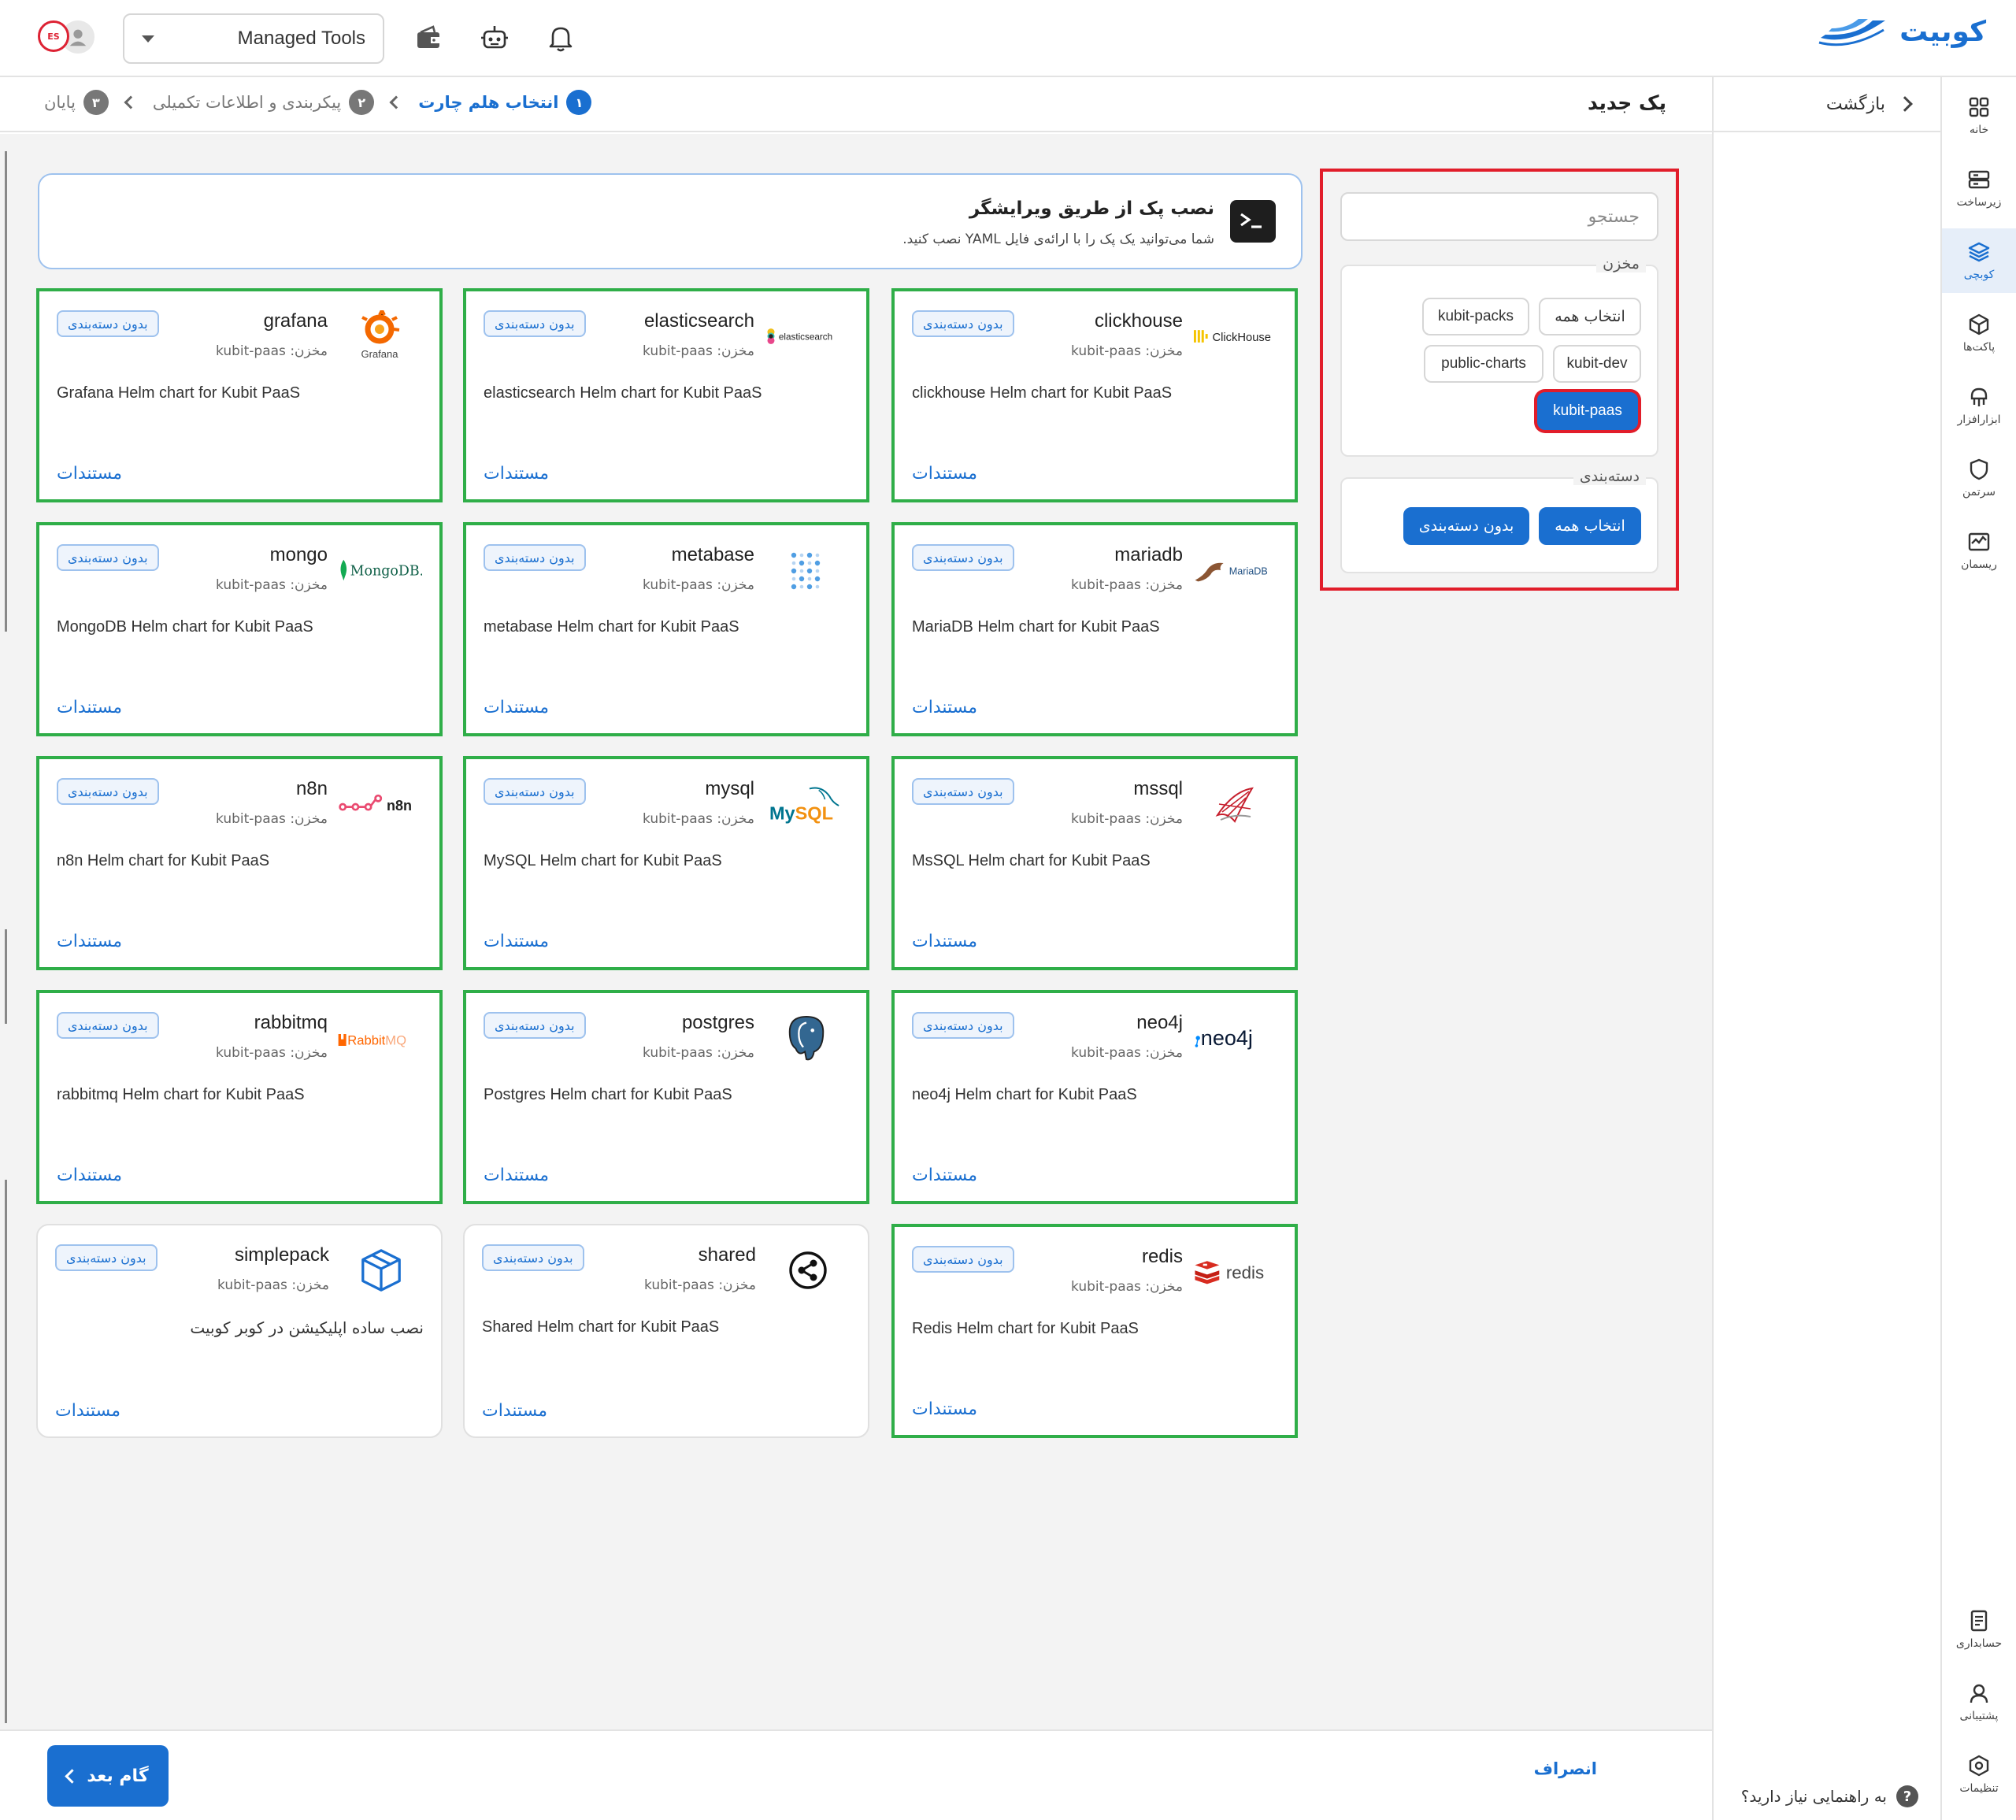 Image resolution: width=2016 pixels, height=1820 pixels. Describe the element at coordinates (1979, 405) in the screenshot. I see `nav-item-tools: ابزارافزار` at that location.